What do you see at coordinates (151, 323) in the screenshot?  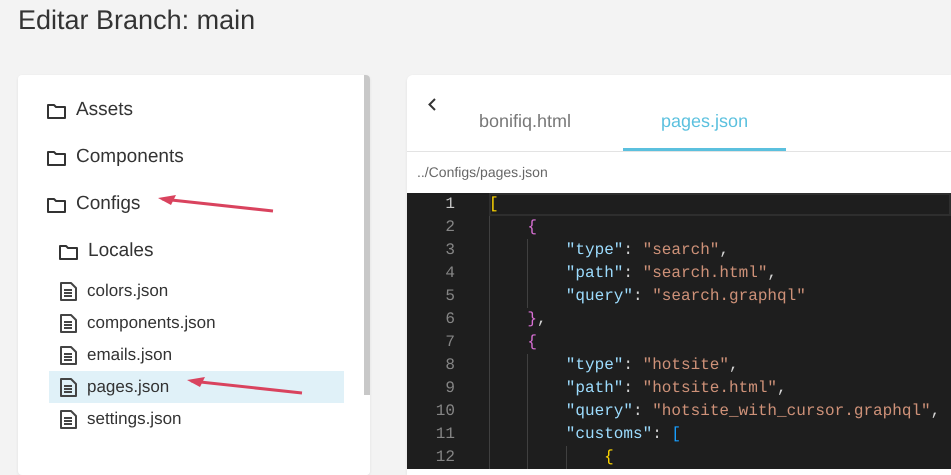 I see `item-label: components.json` at bounding box center [151, 323].